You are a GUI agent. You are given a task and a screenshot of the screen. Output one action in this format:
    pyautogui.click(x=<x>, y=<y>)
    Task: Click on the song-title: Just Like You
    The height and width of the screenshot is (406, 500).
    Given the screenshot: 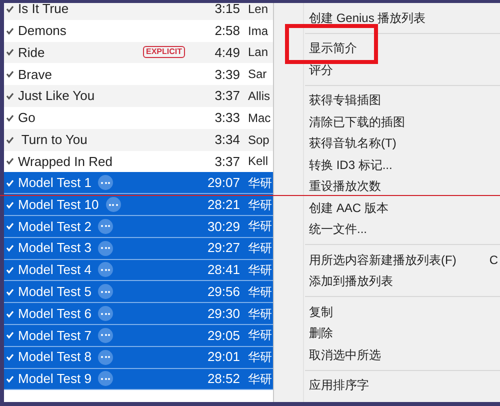 What is the action you would take?
    pyautogui.click(x=56, y=96)
    